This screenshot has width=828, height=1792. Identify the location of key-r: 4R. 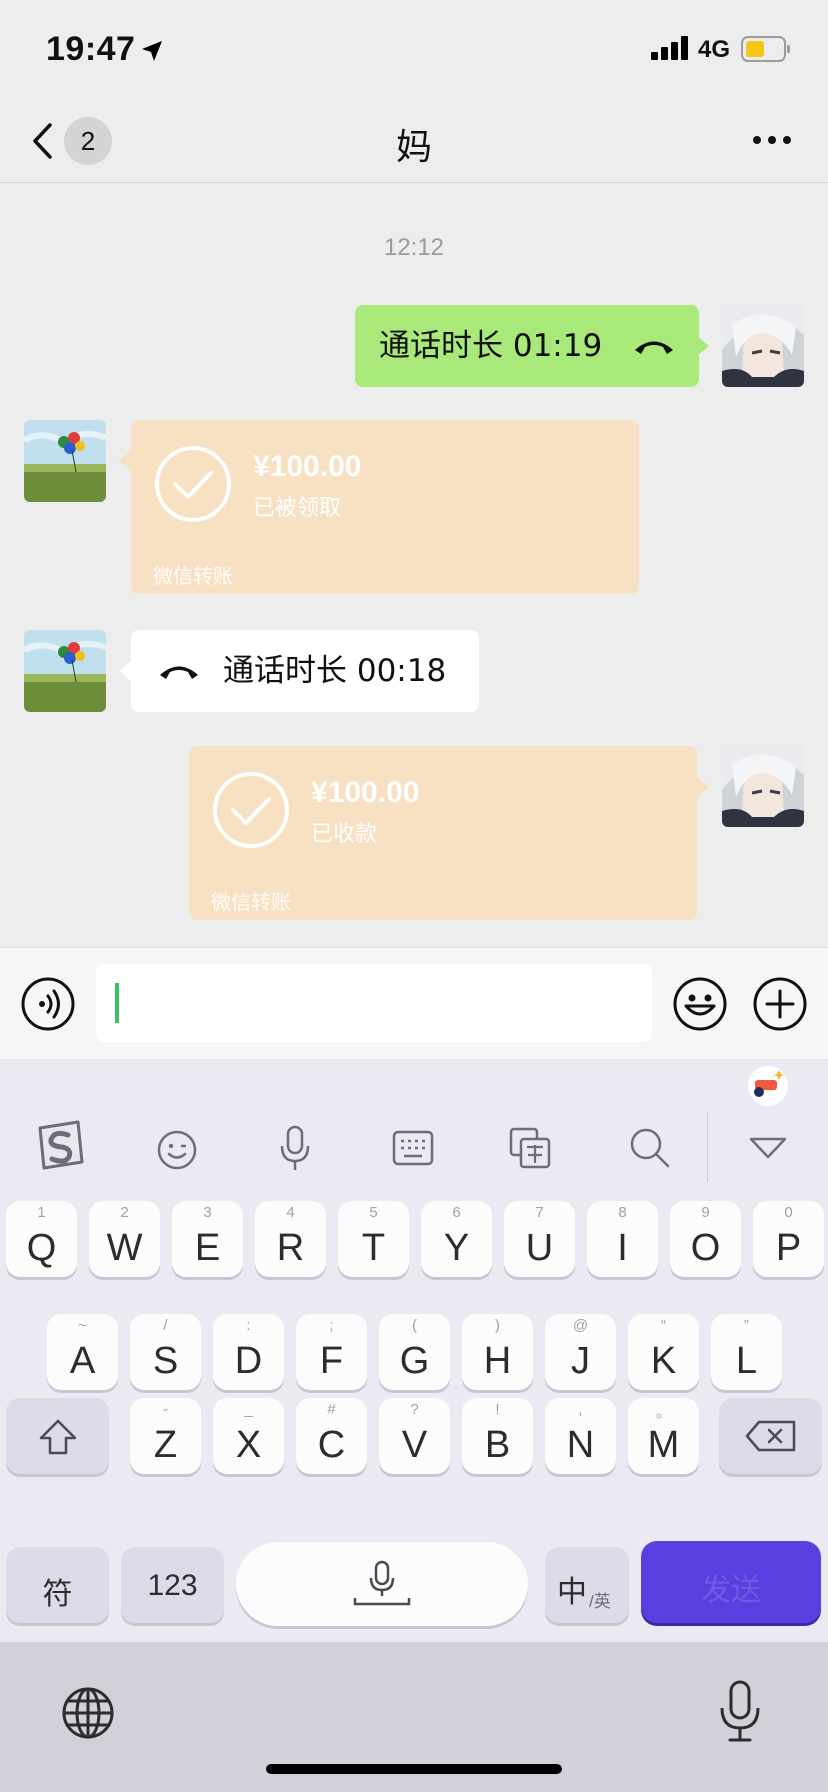
(290, 1239).